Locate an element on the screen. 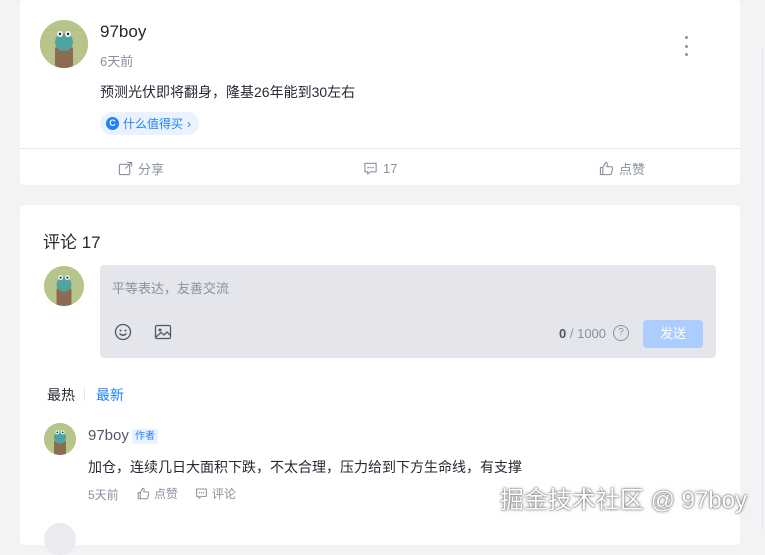 The width and height of the screenshot is (765, 555). topic-icon: C is located at coordinates (112, 123).